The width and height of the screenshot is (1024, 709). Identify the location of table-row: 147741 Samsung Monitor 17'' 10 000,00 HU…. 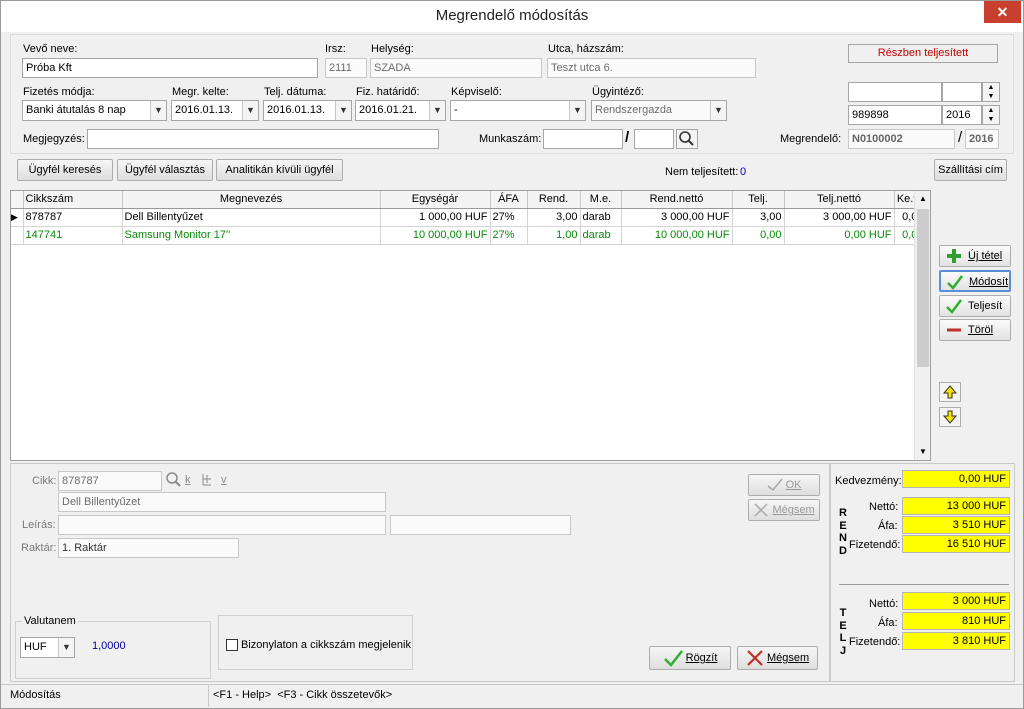
(469, 235).